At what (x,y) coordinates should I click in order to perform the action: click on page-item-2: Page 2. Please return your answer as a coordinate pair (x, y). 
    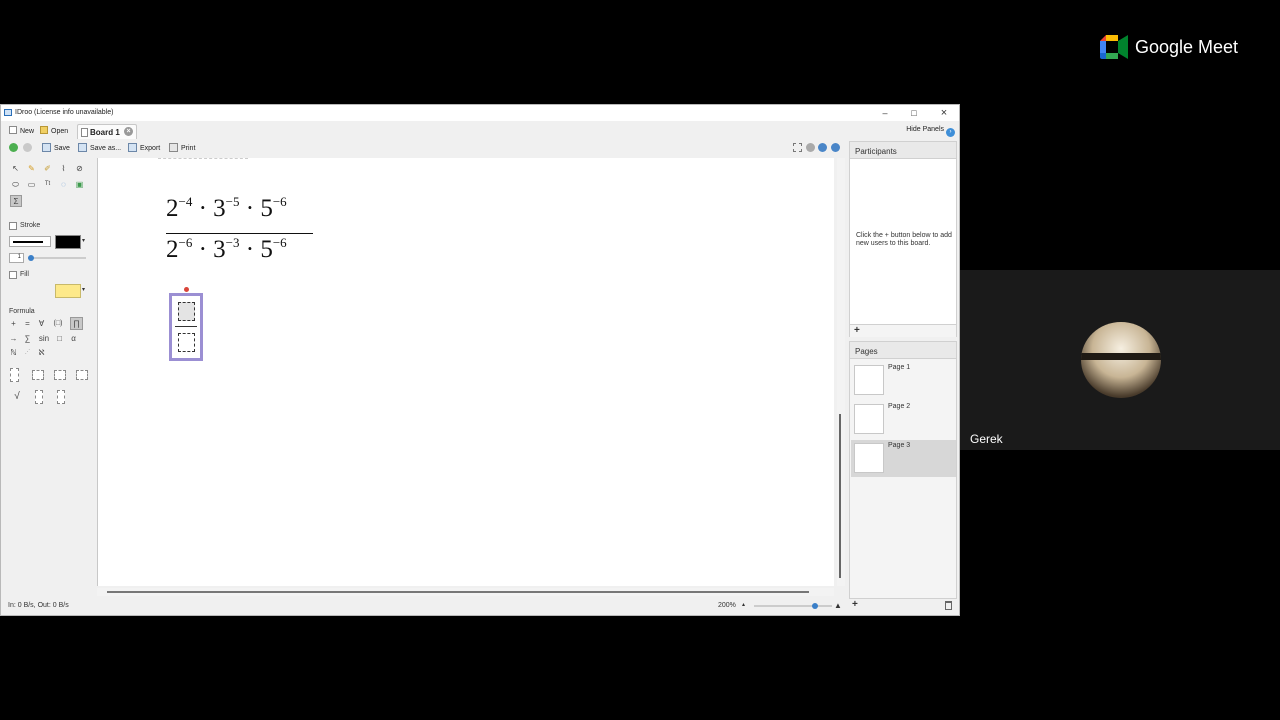
    Looking at the image, I should click on (903, 419).